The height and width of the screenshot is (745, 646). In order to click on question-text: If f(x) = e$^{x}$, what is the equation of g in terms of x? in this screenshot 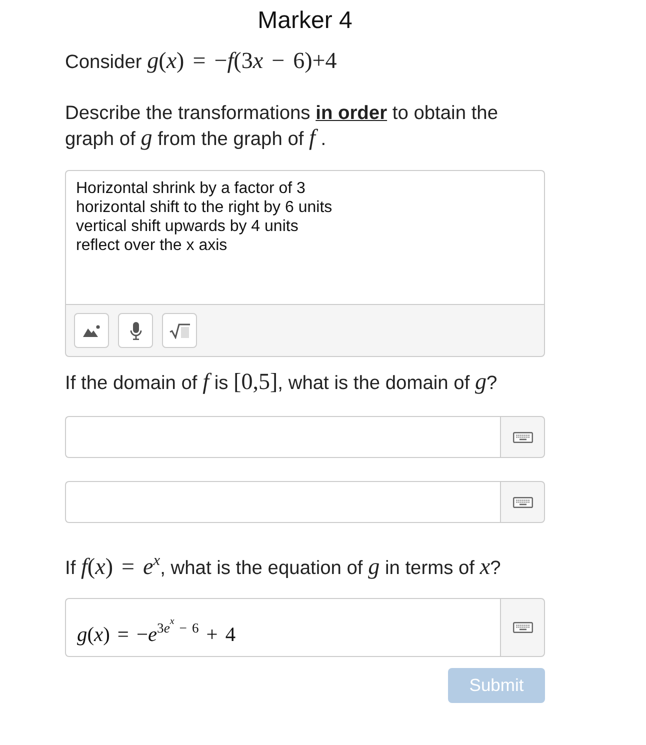, I will do `click(283, 566)`.